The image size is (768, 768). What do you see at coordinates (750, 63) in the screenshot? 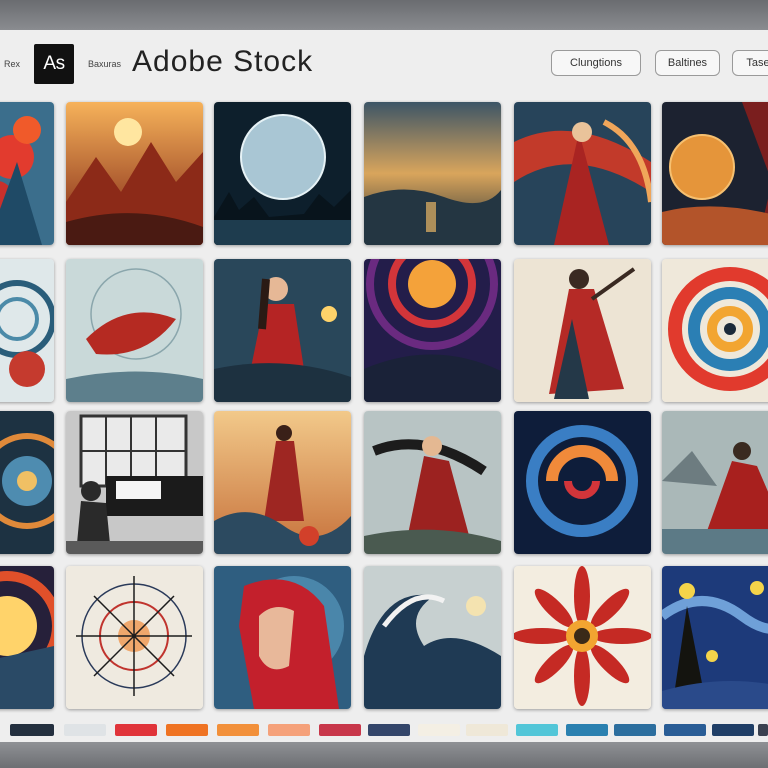
I see `header-button-3: Tase` at bounding box center [750, 63].